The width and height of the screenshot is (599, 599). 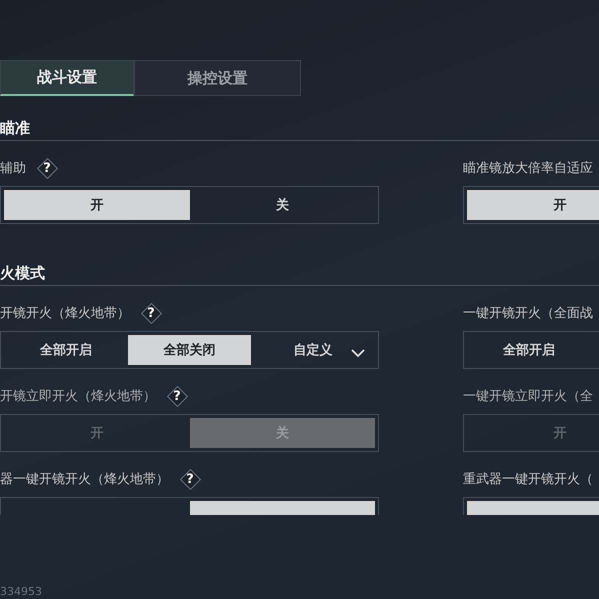 What do you see at coordinates (78, 396) in the screenshot?
I see `setting-label: 开镜立即开火（烽火地带）` at bounding box center [78, 396].